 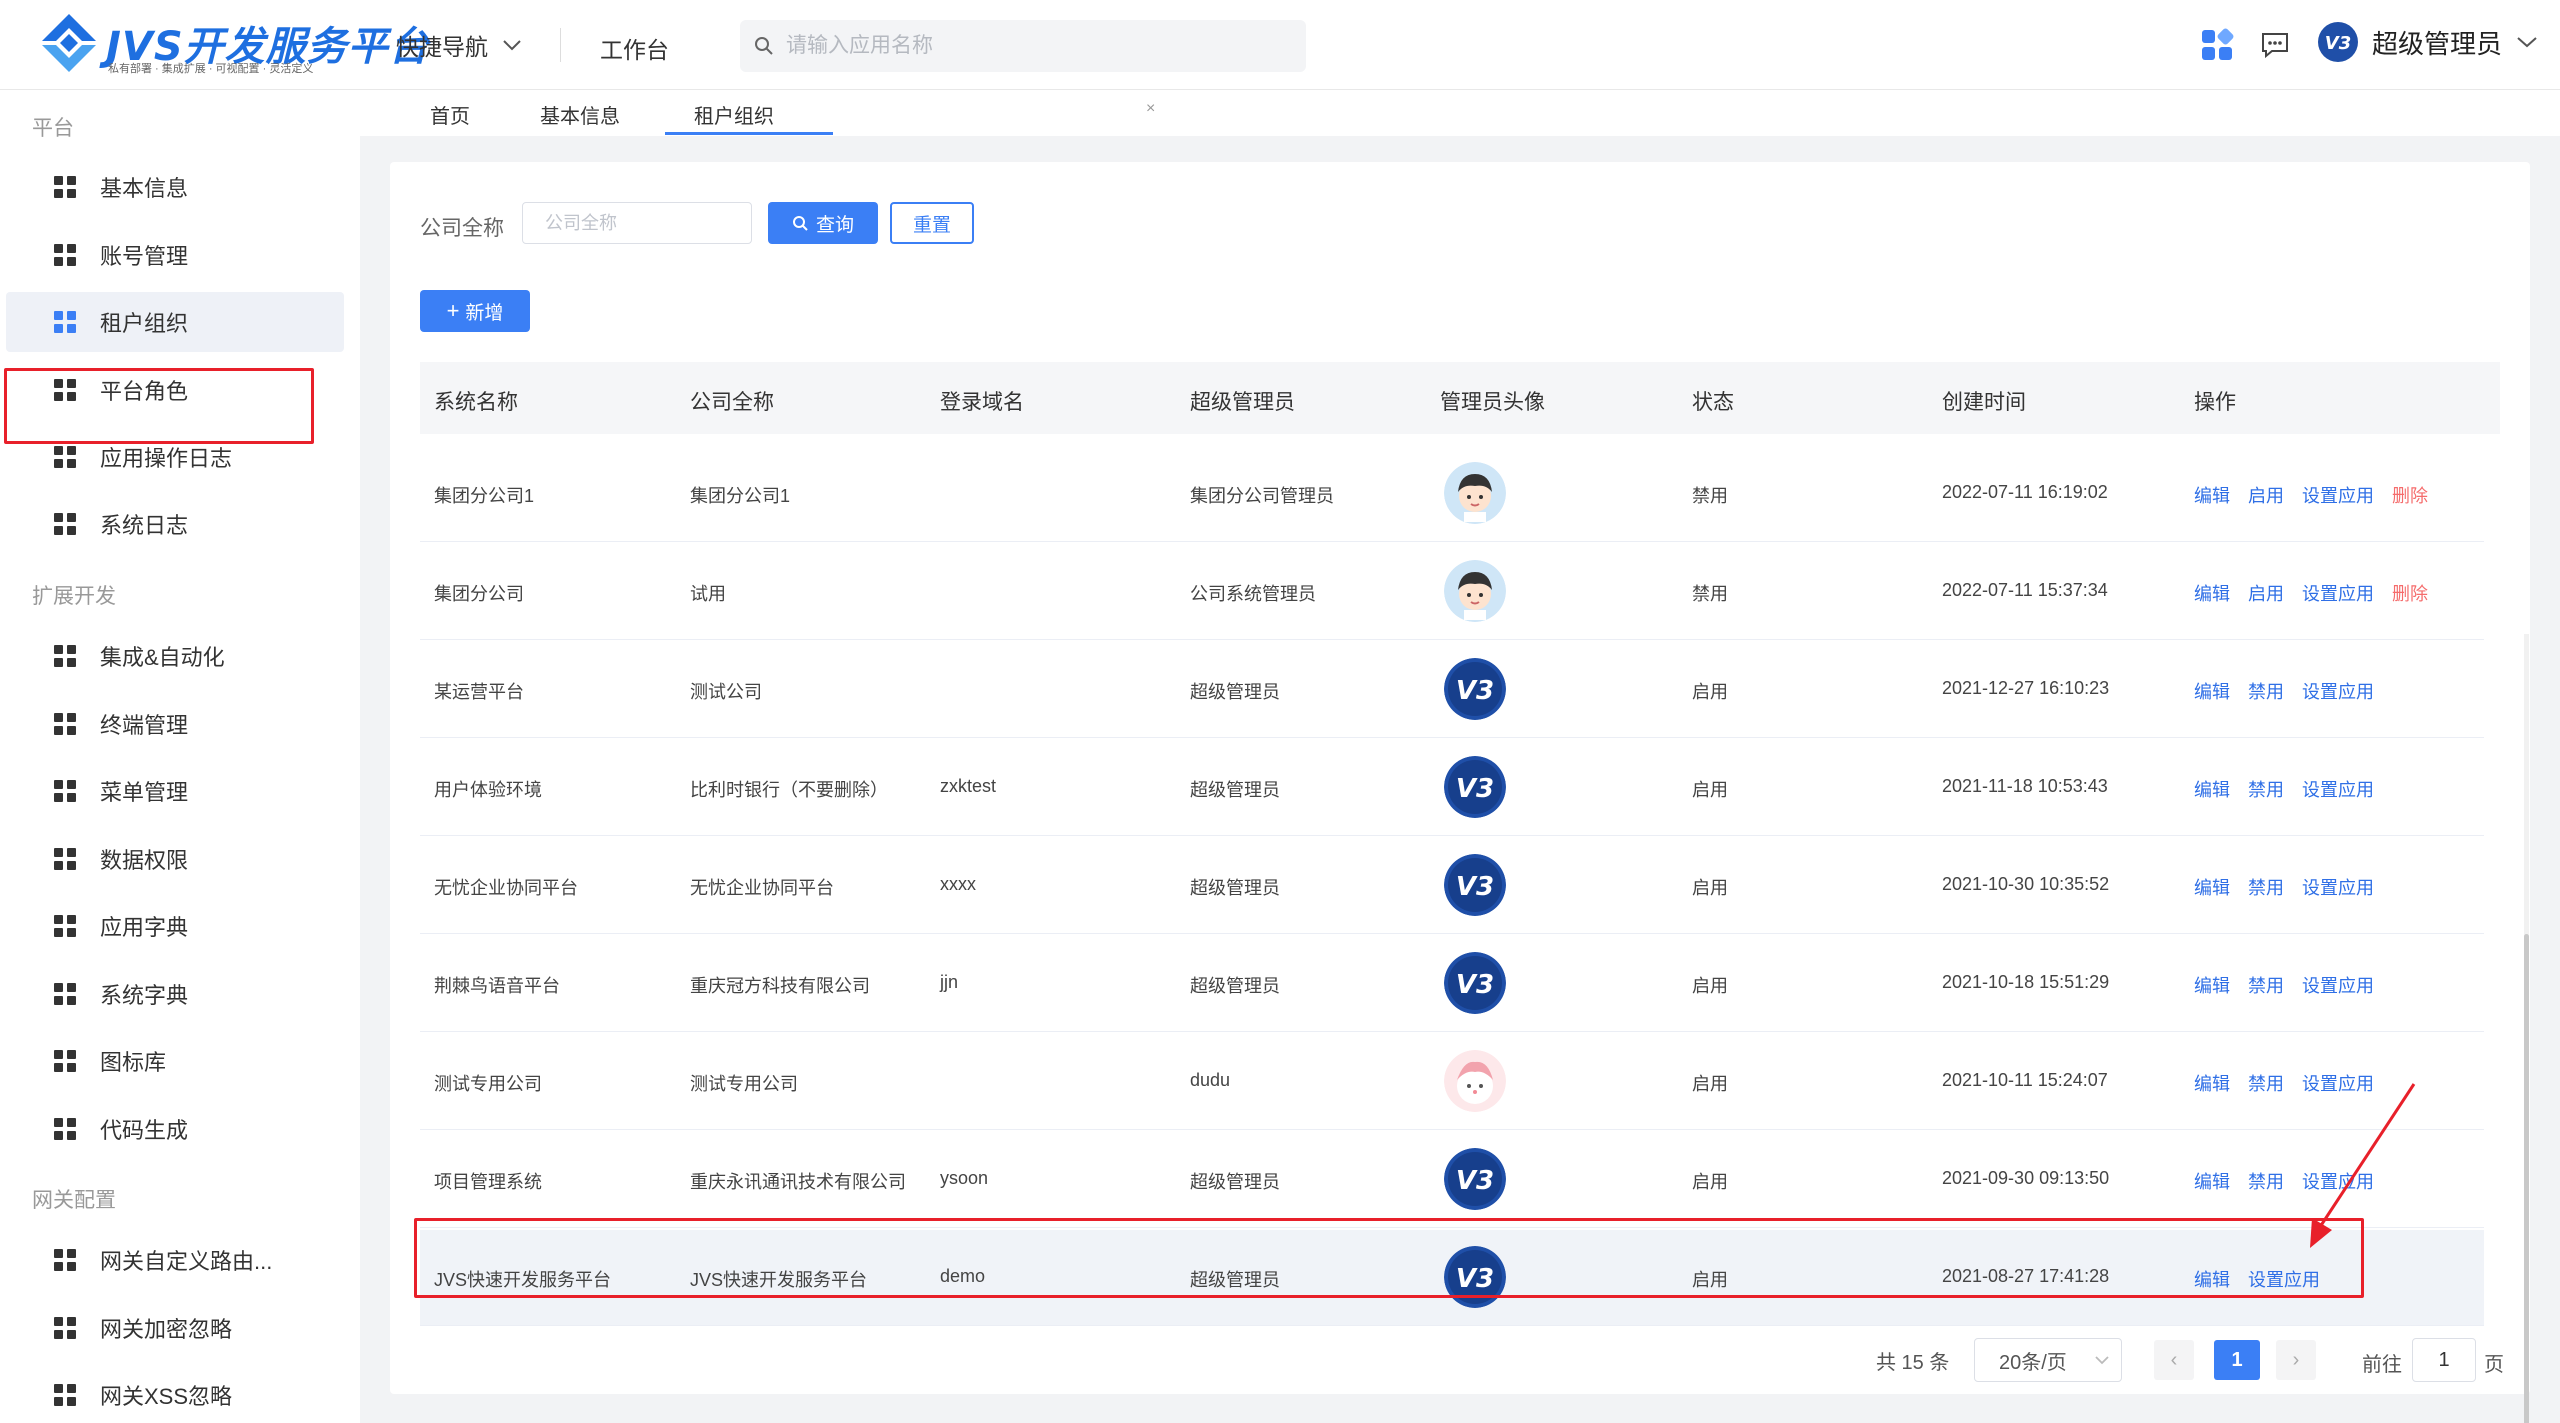 What do you see at coordinates (2444, 1360) in the screenshot?
I see `goto-page-input` at bounding box center [2444, 1360].